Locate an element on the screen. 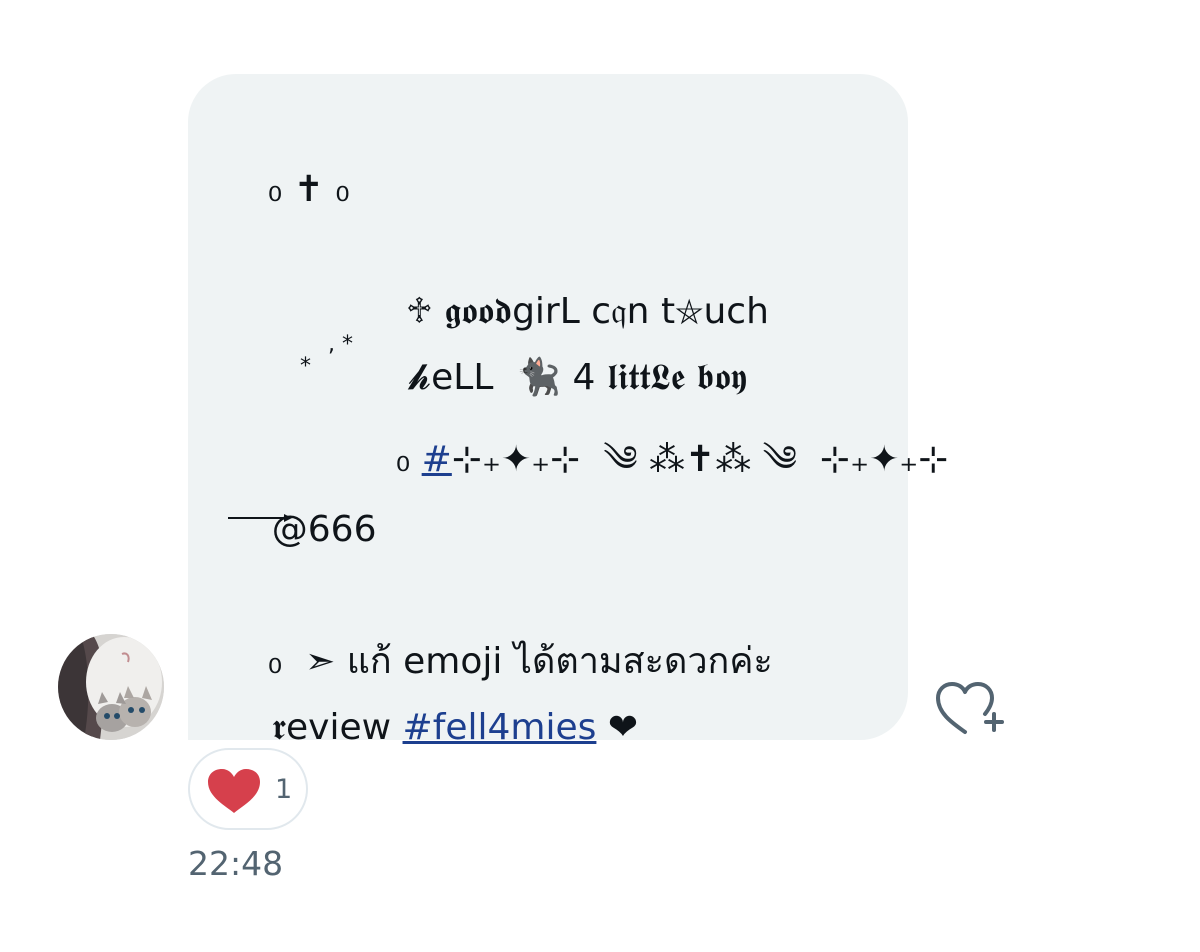  message-line-mention: @666 is located at coordinates (301, 530).